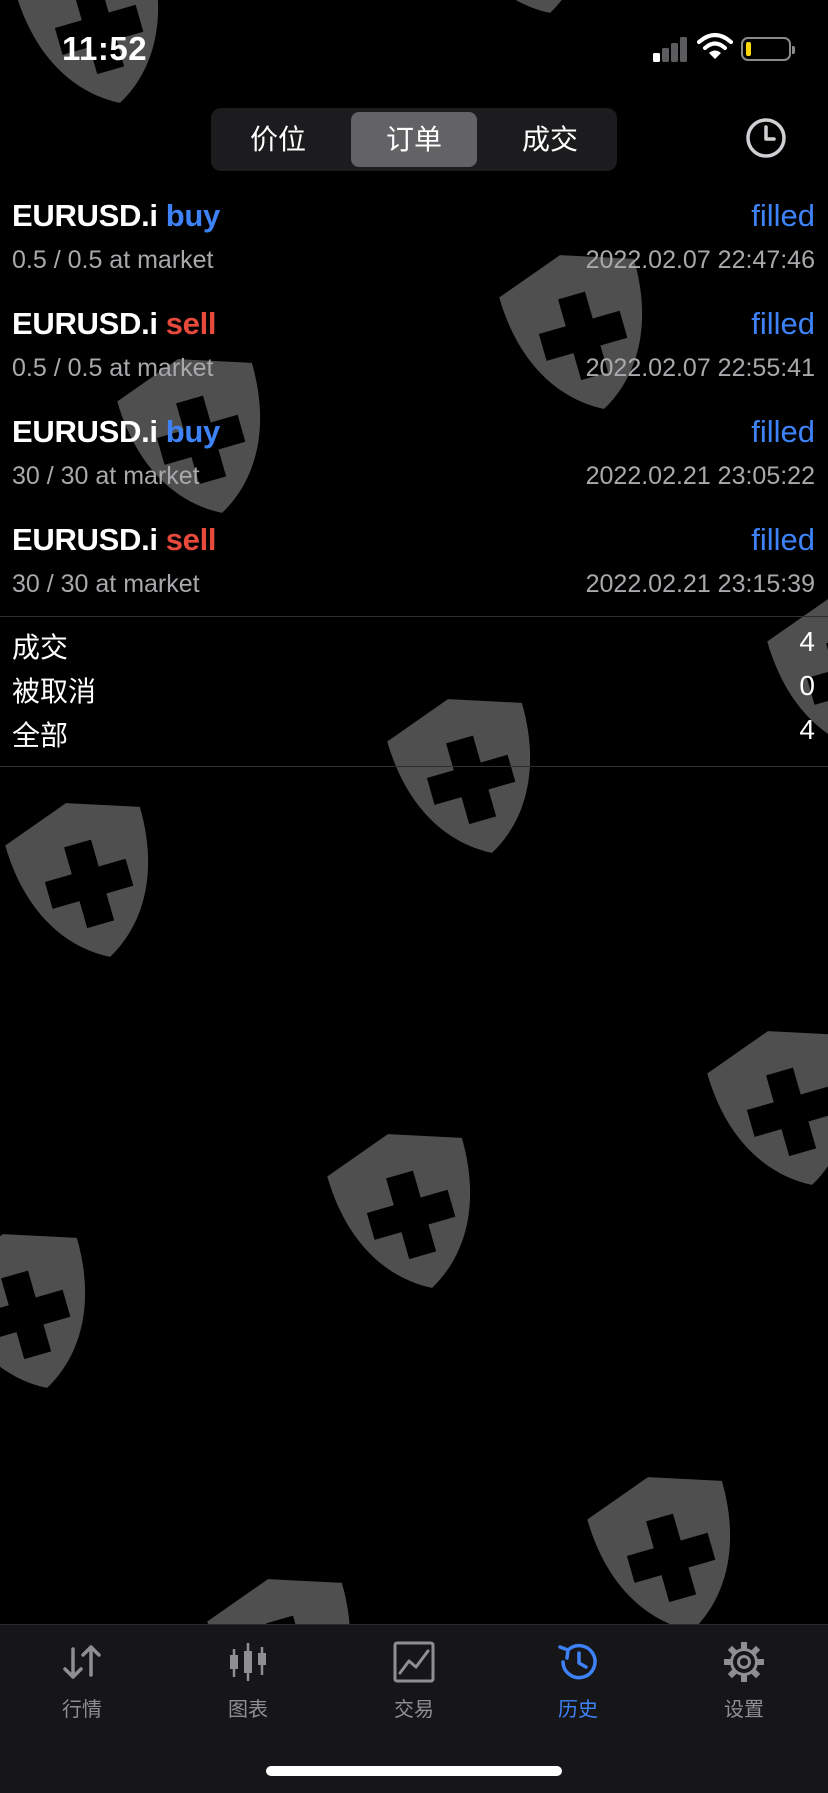 The image size is (828, 1793). What do you see at coordinates (414, 1771) in the screenshot?
I see `home-indicator` at bounding box center [414, 1771].